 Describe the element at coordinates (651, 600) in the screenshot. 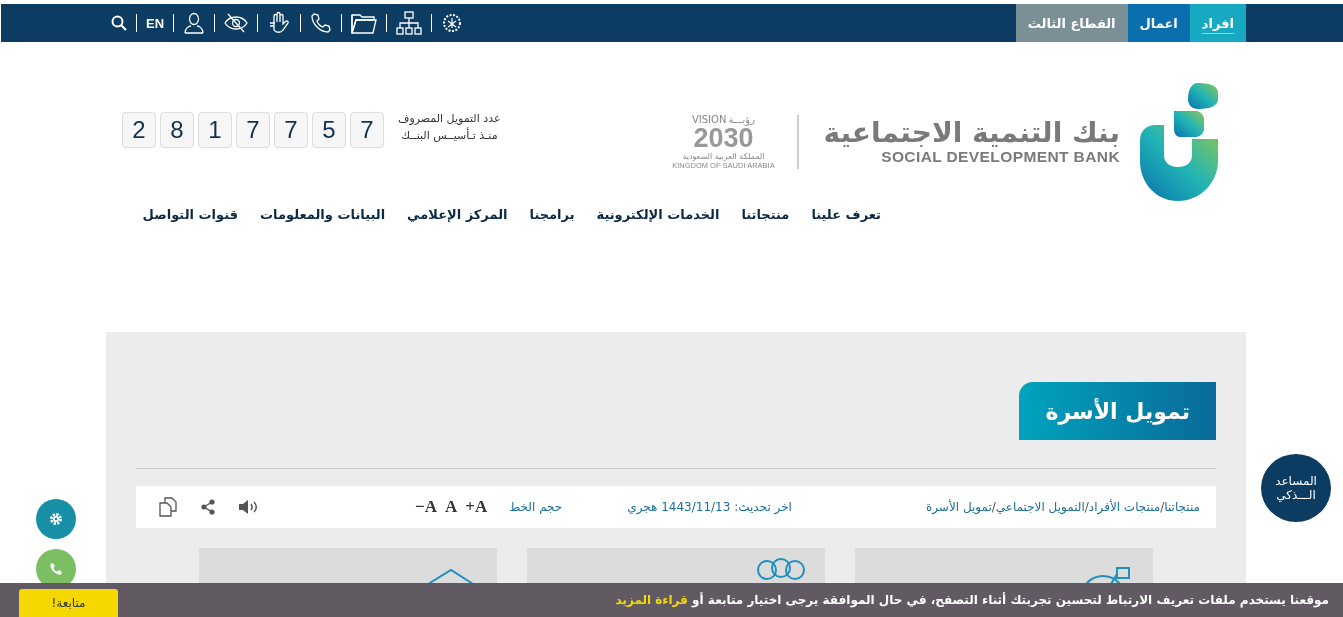

I see `read-more-link: قراءة المزيد` at that location.